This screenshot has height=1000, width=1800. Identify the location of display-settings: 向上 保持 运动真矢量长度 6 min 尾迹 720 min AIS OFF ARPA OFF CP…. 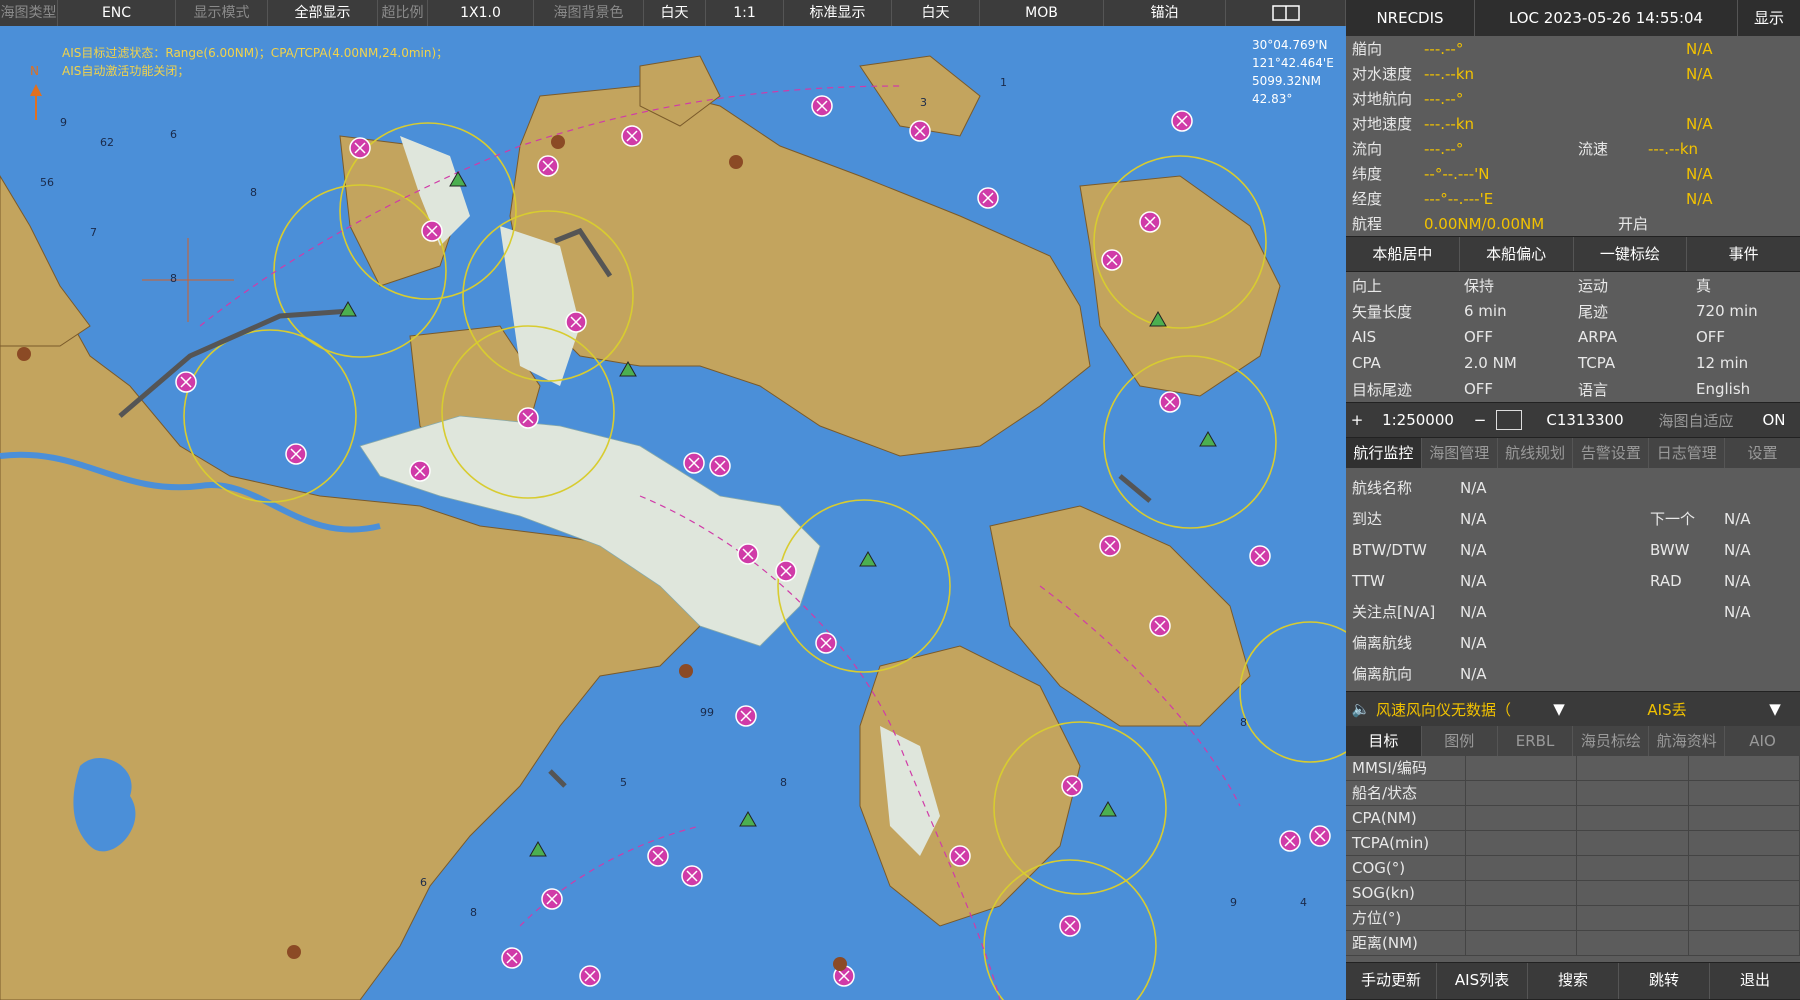
(1573, 337).